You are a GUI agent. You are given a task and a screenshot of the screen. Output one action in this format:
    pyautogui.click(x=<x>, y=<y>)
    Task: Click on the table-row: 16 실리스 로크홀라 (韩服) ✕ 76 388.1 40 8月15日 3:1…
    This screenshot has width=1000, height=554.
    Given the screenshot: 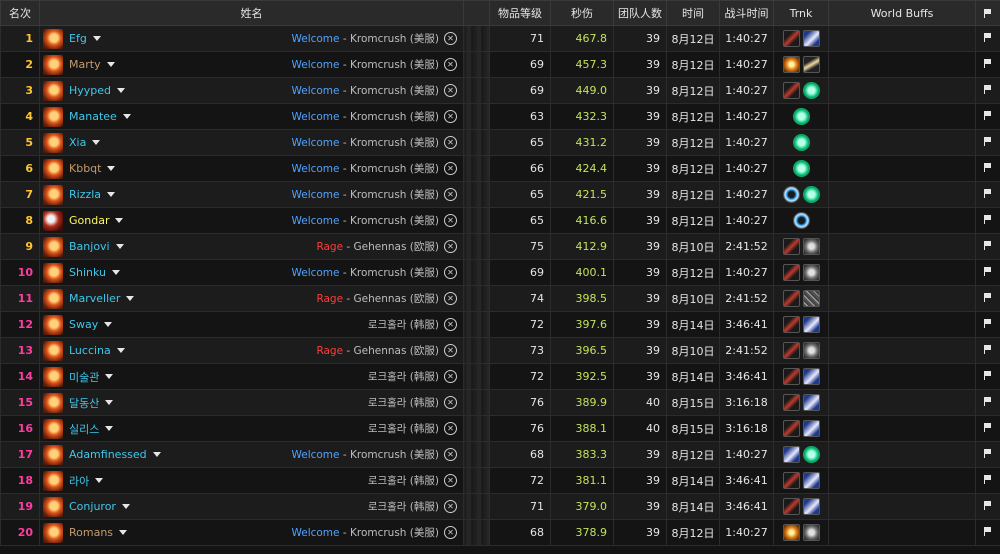 What is the action you would take?
    pyautogui.click(x=500, y=428)
    